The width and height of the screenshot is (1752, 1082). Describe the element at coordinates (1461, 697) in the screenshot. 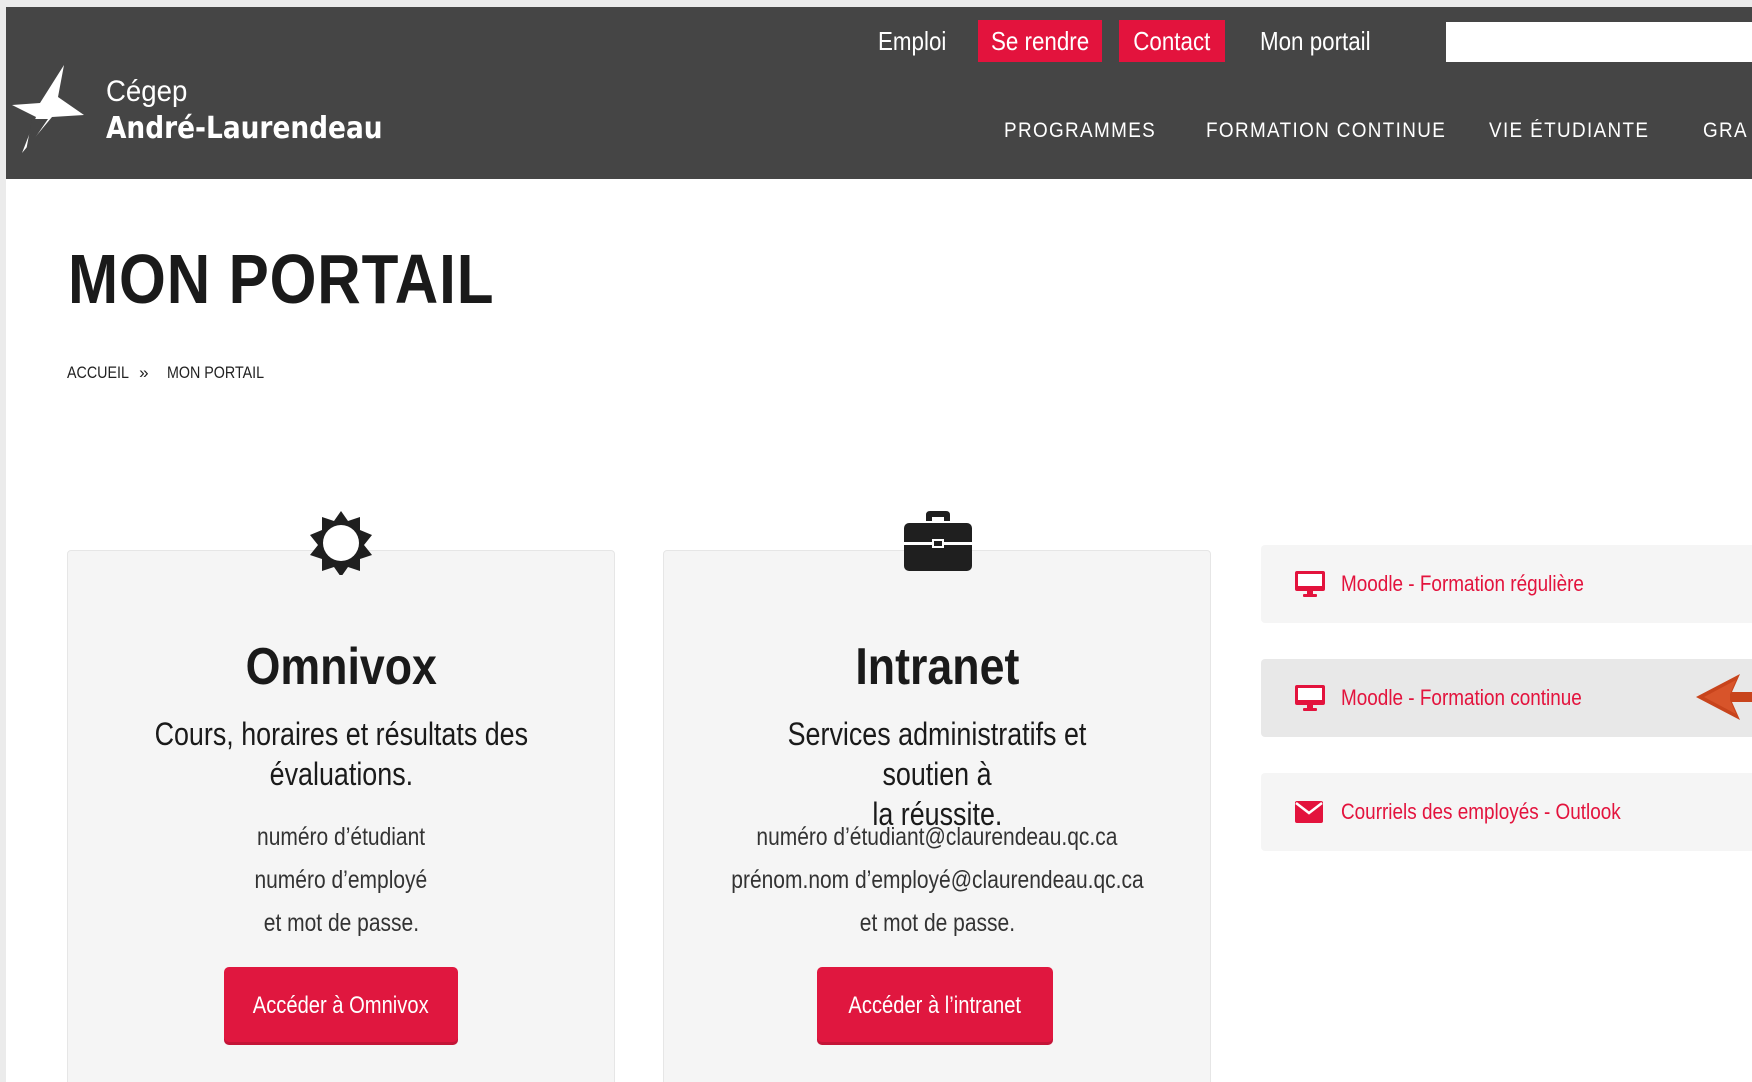

I see `quick-link-moodle-continue-label: Moodle - Formation continue` at that location.